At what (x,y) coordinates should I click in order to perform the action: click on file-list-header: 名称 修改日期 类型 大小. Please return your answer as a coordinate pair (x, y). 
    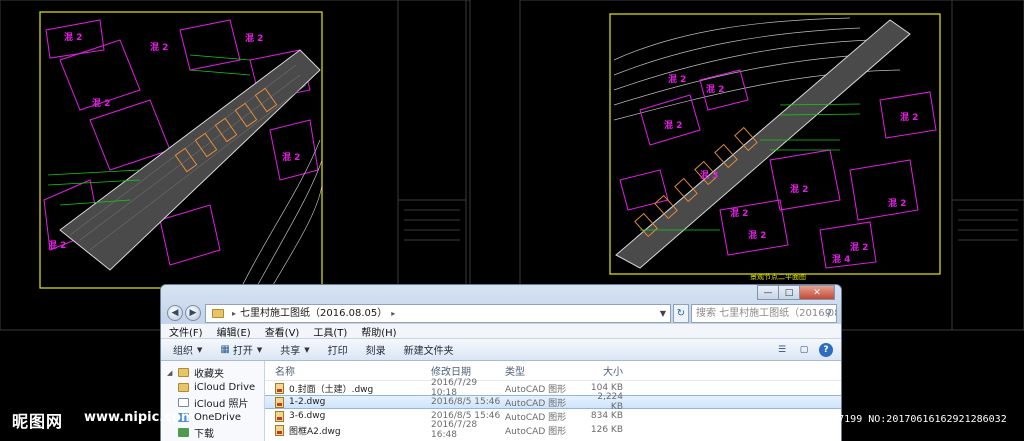
    Looking at the image, I should click on (553, 371).